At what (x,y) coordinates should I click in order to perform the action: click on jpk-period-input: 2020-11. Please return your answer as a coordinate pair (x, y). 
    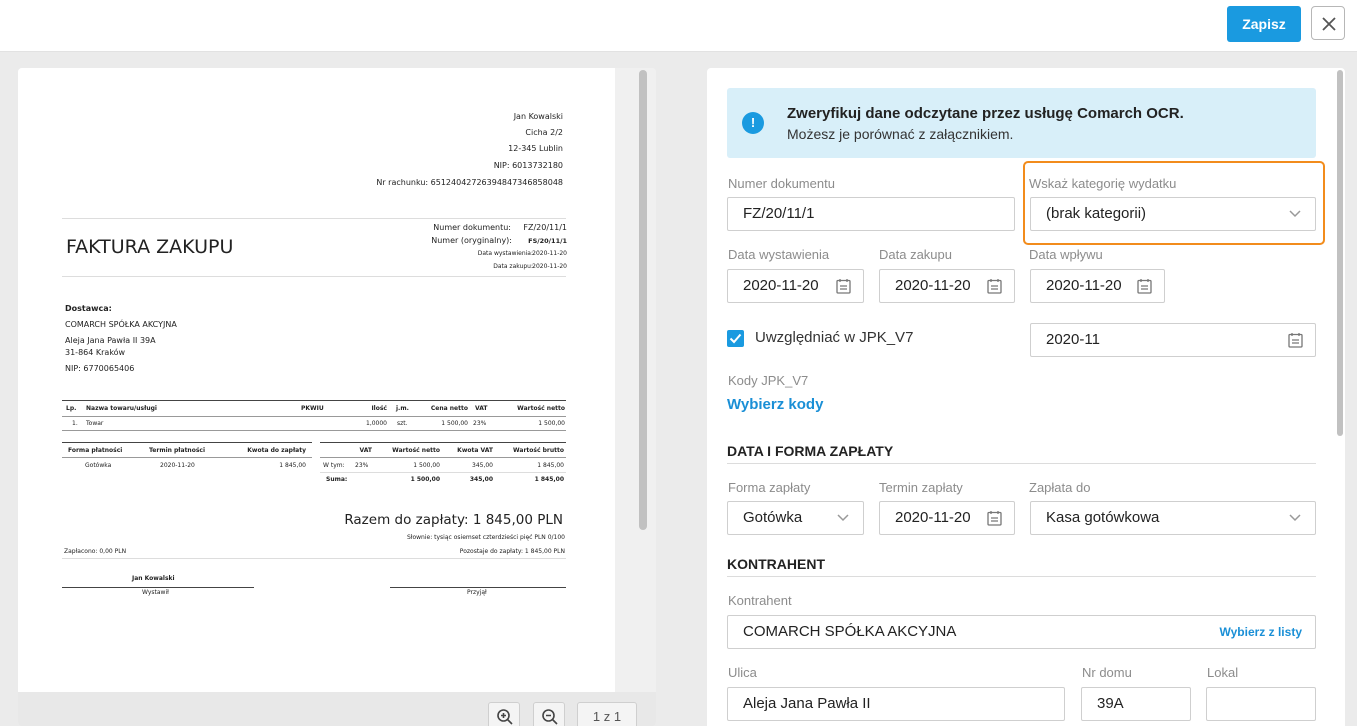
    Looking at the image, I should click on (1173, 340).